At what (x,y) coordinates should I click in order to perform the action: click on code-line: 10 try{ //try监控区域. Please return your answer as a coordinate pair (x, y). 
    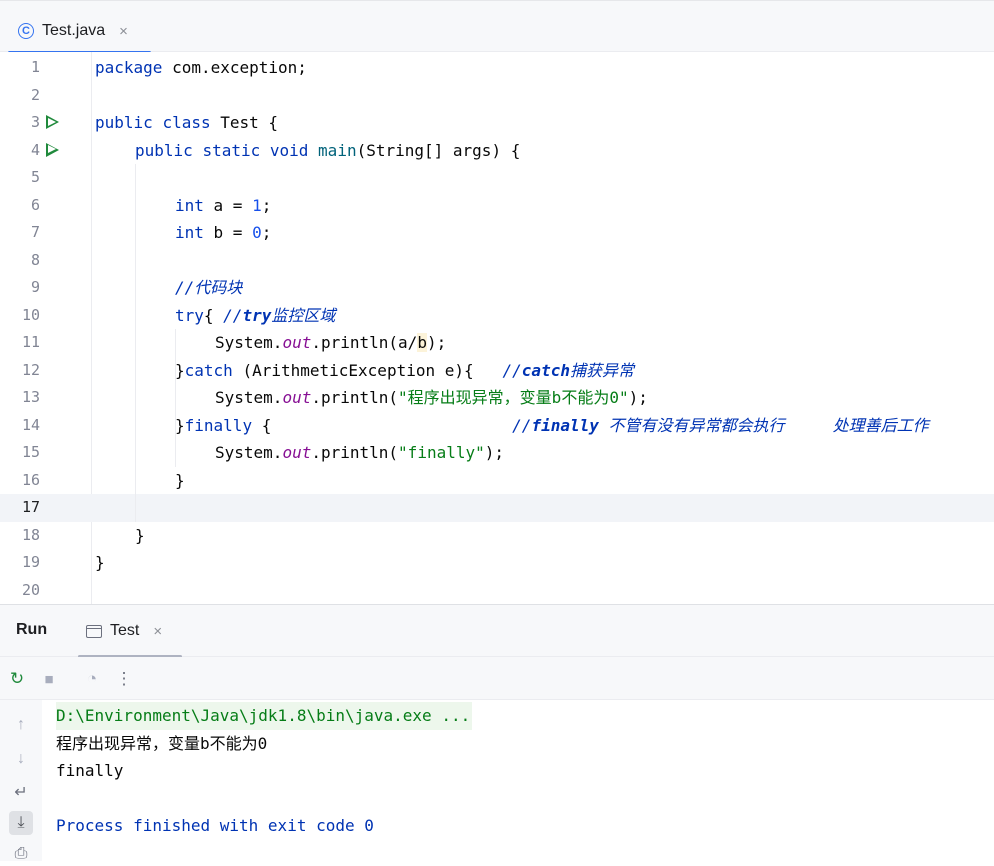
    Looking at the image, I should click on (497, 316).